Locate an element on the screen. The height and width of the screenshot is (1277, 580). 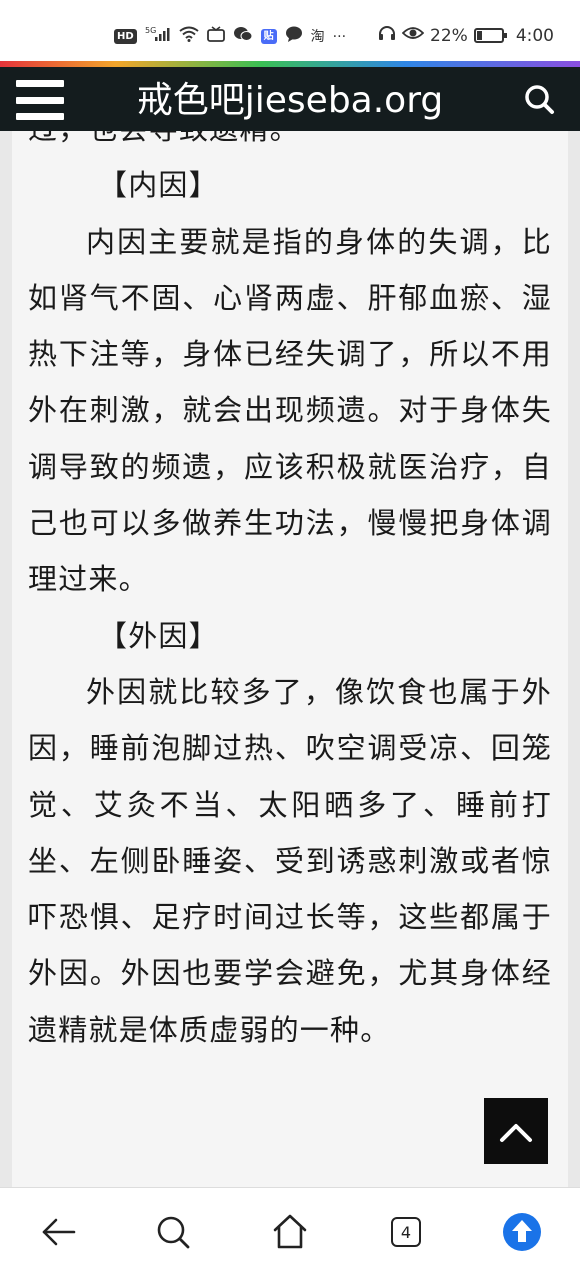
back-arrow-icon is located at coordinates (59, 1232).